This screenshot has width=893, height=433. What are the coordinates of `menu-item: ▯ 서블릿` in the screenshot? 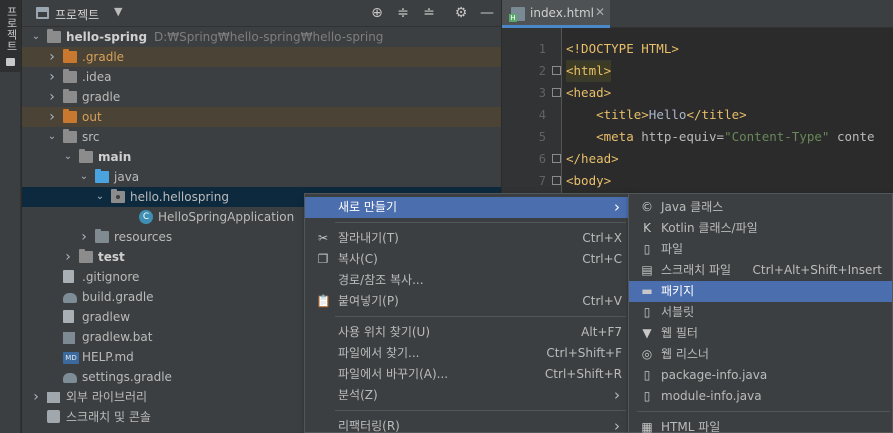 It's located at (760, 312).